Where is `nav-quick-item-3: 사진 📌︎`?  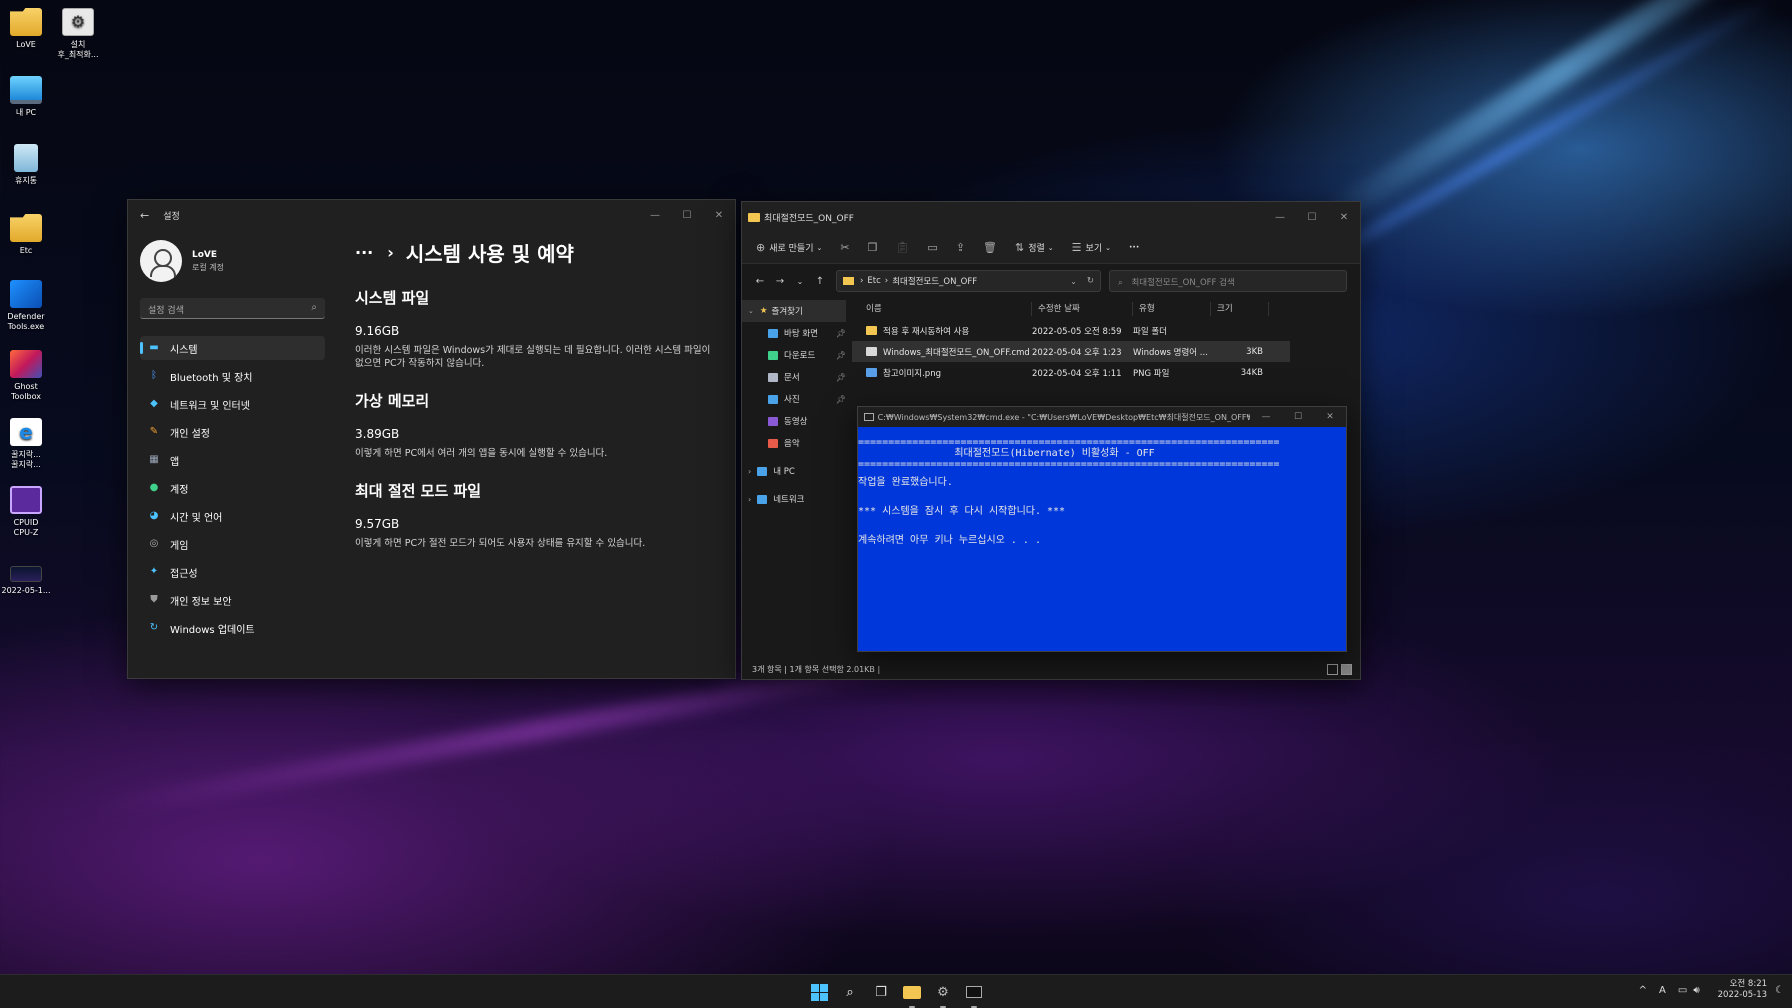
nav-quick-item-3: 사진 📌︎ is located at coordinates (797, 399).